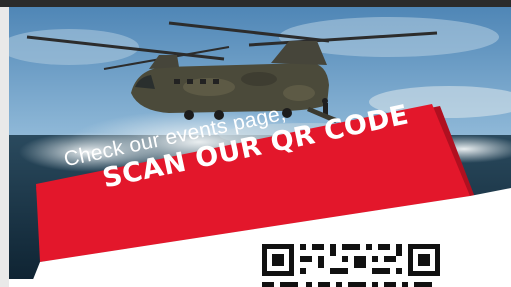  I want to click on left-border, so click(4, 147).